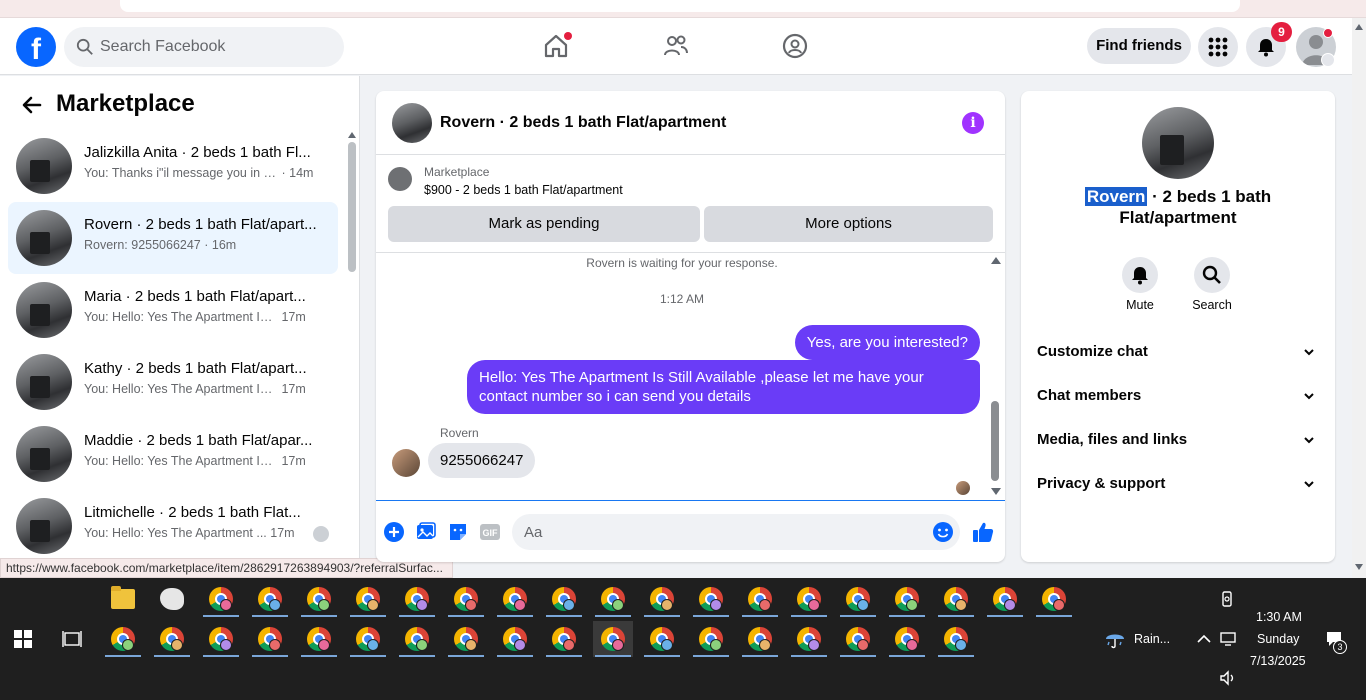  Describe the element at coordinates (943, 532) in the screenshot. I see `emoji-icon` at that location.